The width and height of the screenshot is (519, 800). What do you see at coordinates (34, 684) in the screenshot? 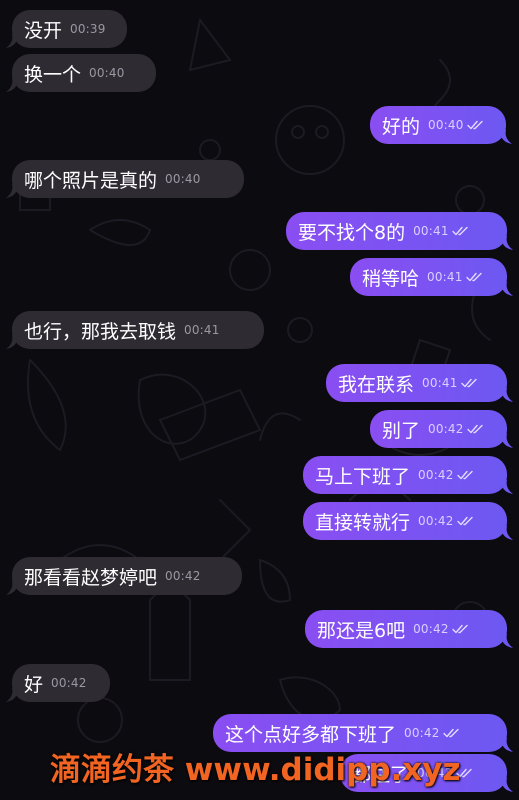
I see `message-text: 好` at bounding box center [34, 684].